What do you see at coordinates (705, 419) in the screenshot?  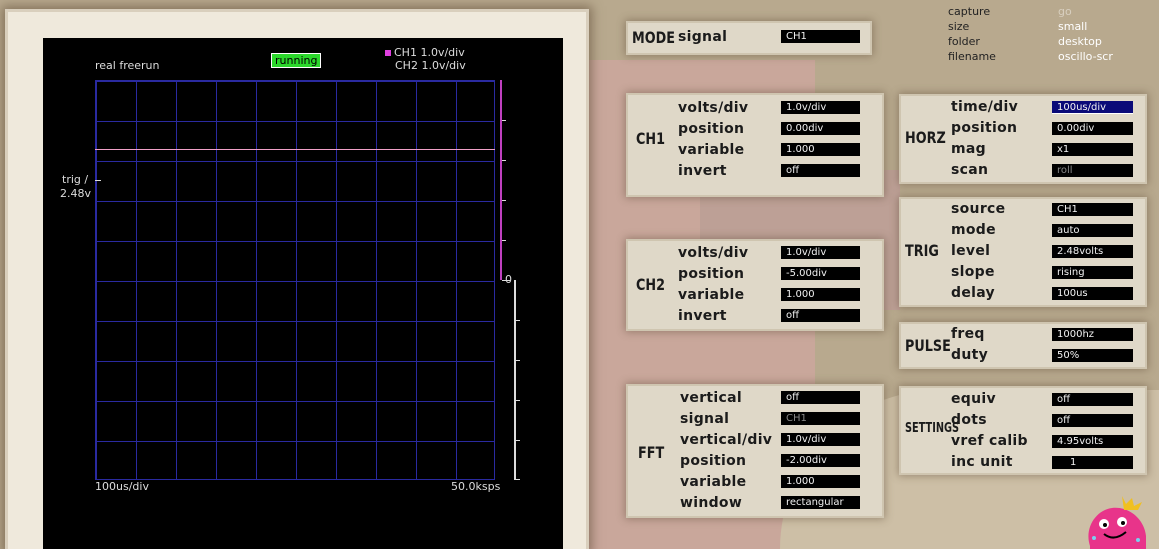 I see `fft-signal-label: signal` at bounding box center [705, 419].